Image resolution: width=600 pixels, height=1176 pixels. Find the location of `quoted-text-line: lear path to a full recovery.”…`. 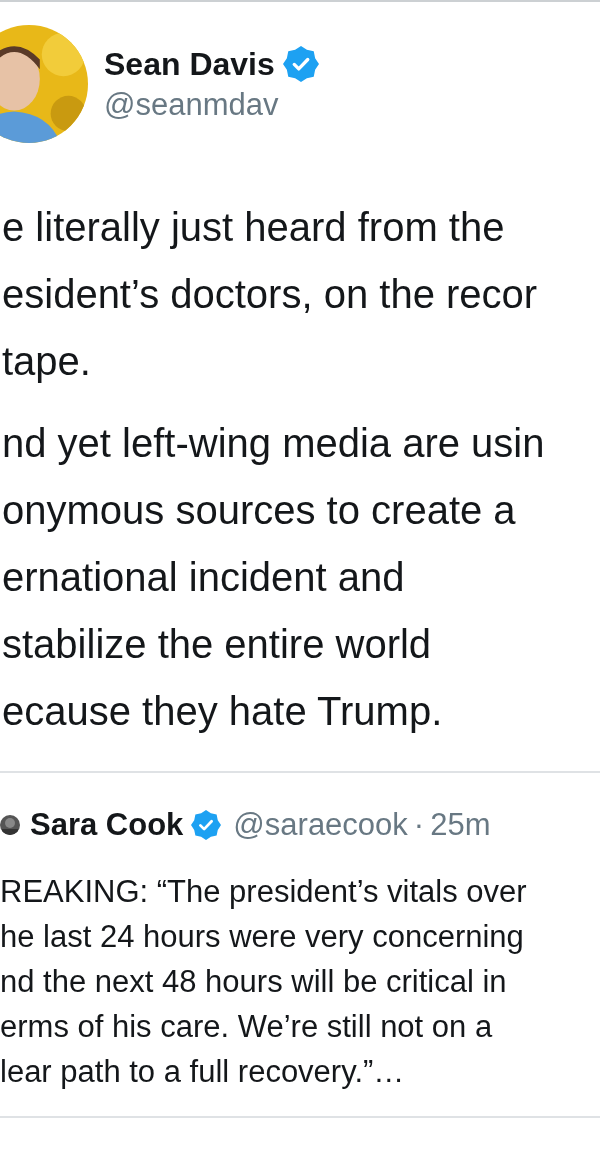

quoted-text-line: lear path to a full recovery.”… is located at coordinates (203, 1072).